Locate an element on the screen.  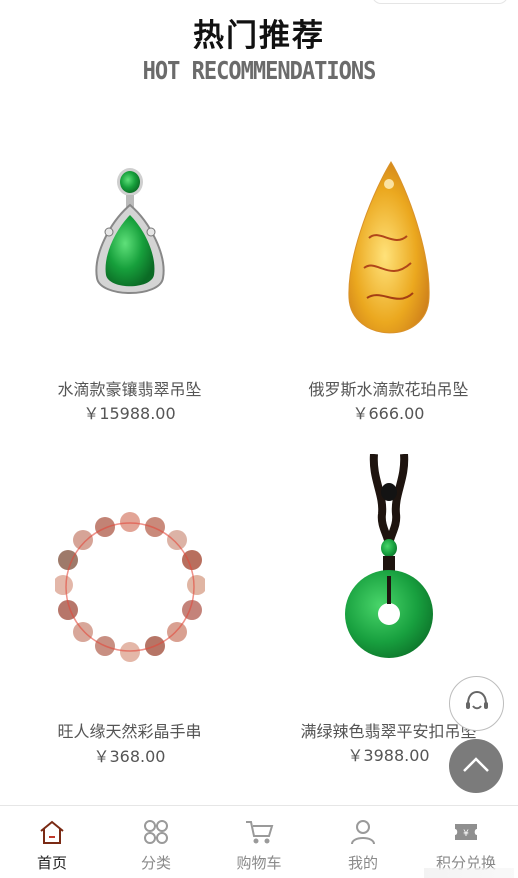
tab-label: 我的 is located at coordinates (362, 863).